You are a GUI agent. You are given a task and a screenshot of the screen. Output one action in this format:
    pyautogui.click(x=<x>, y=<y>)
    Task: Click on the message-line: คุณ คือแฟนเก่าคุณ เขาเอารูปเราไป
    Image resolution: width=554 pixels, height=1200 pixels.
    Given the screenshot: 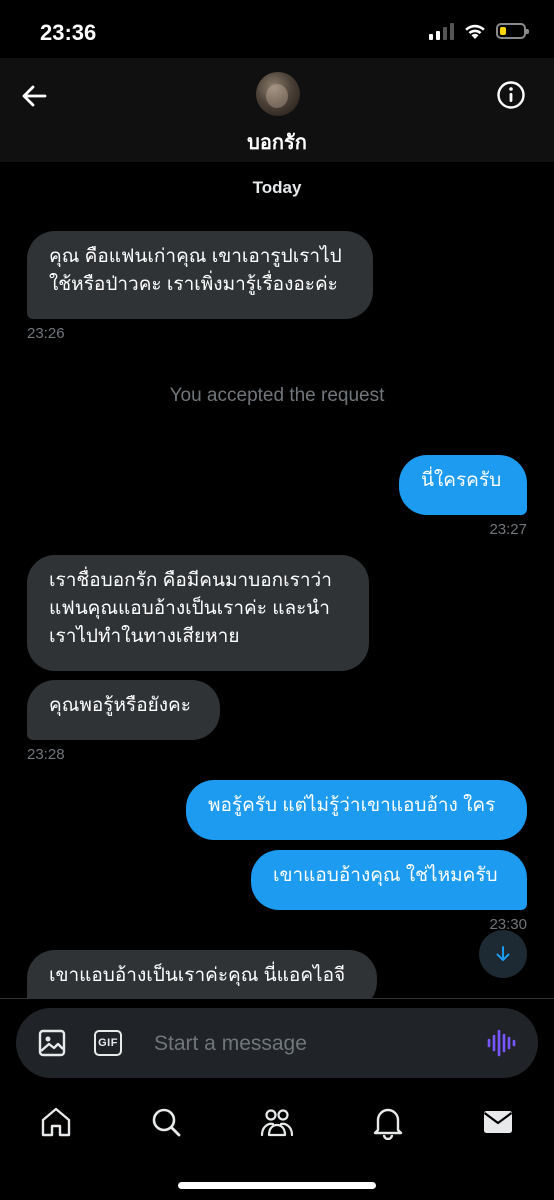 What is the action you would take?
    pyautogui.click(x=195, y=256)
    